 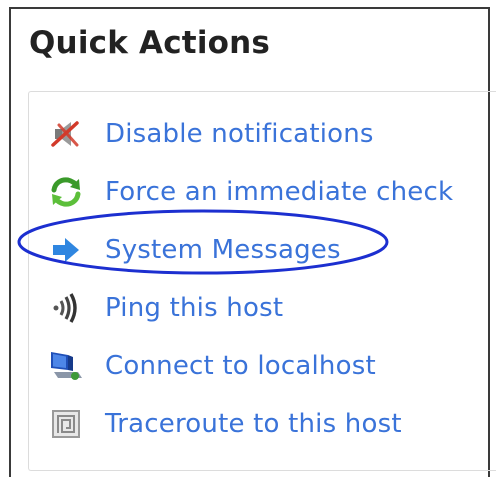 I want to click on route-maze-icon, so click(x=66, y=424).